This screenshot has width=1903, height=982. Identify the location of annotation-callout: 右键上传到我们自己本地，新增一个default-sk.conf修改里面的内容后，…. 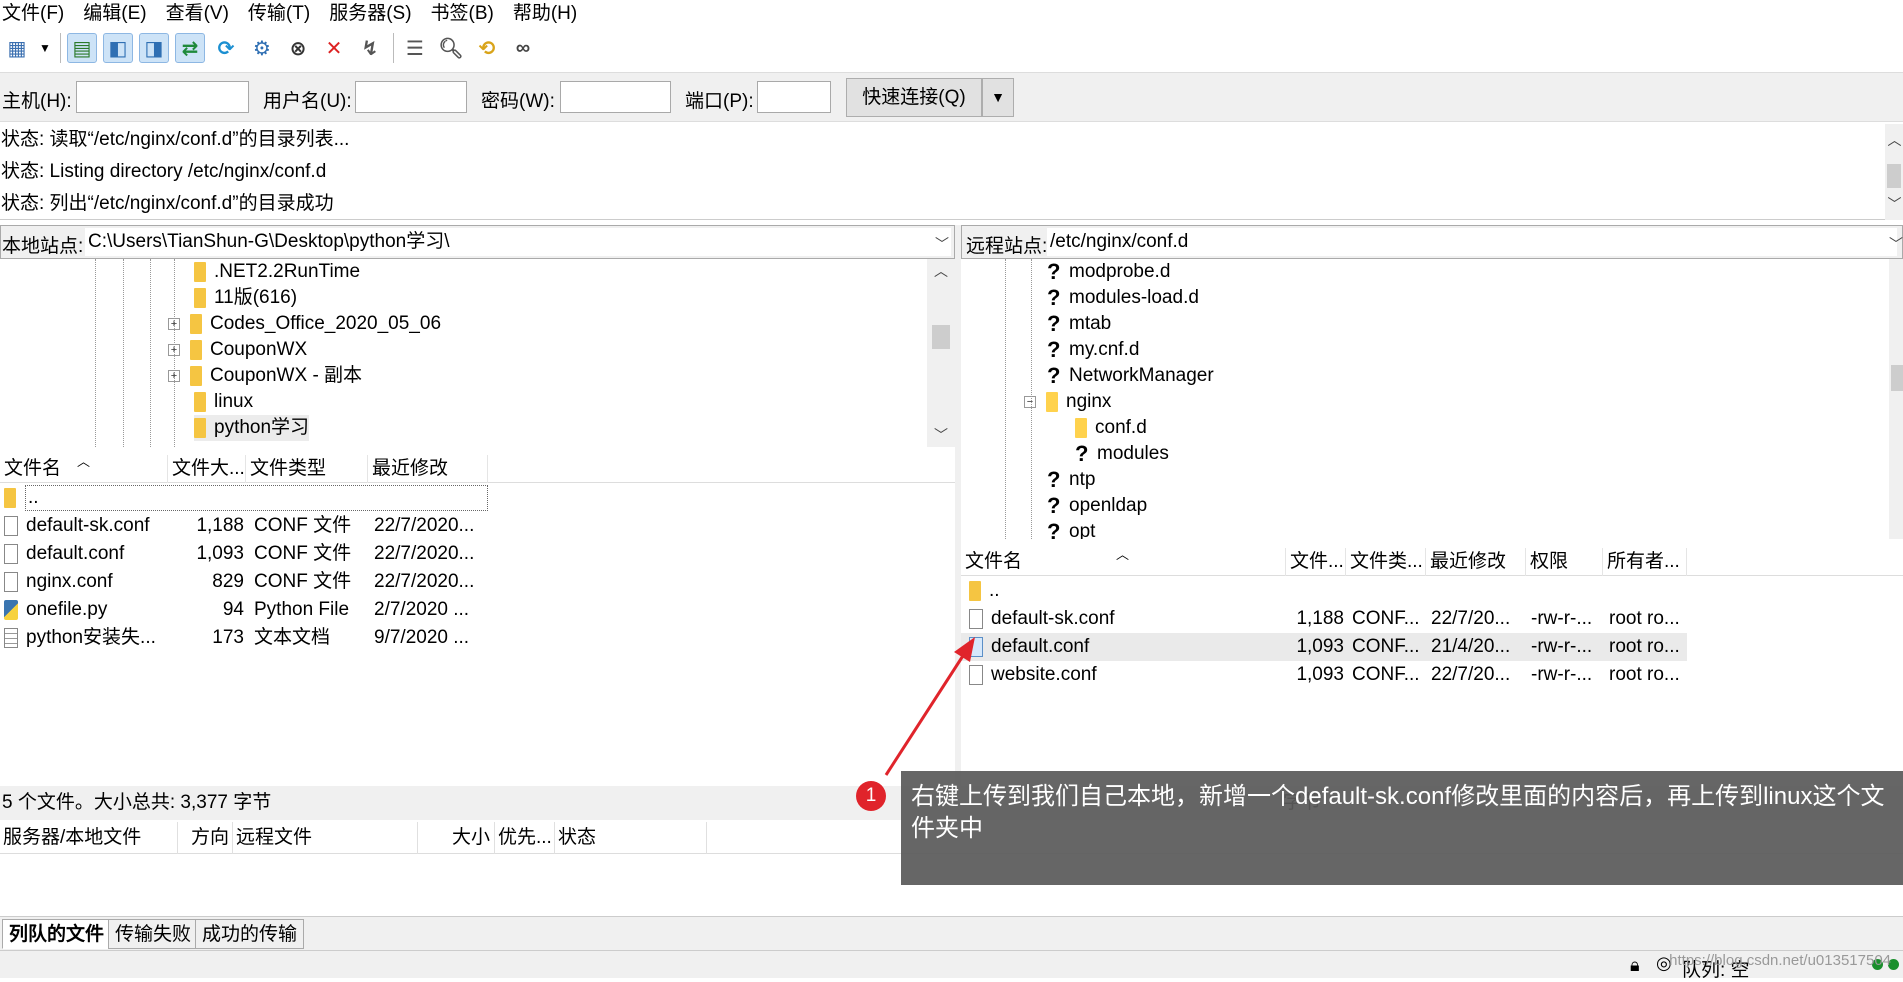
(1402, 828).